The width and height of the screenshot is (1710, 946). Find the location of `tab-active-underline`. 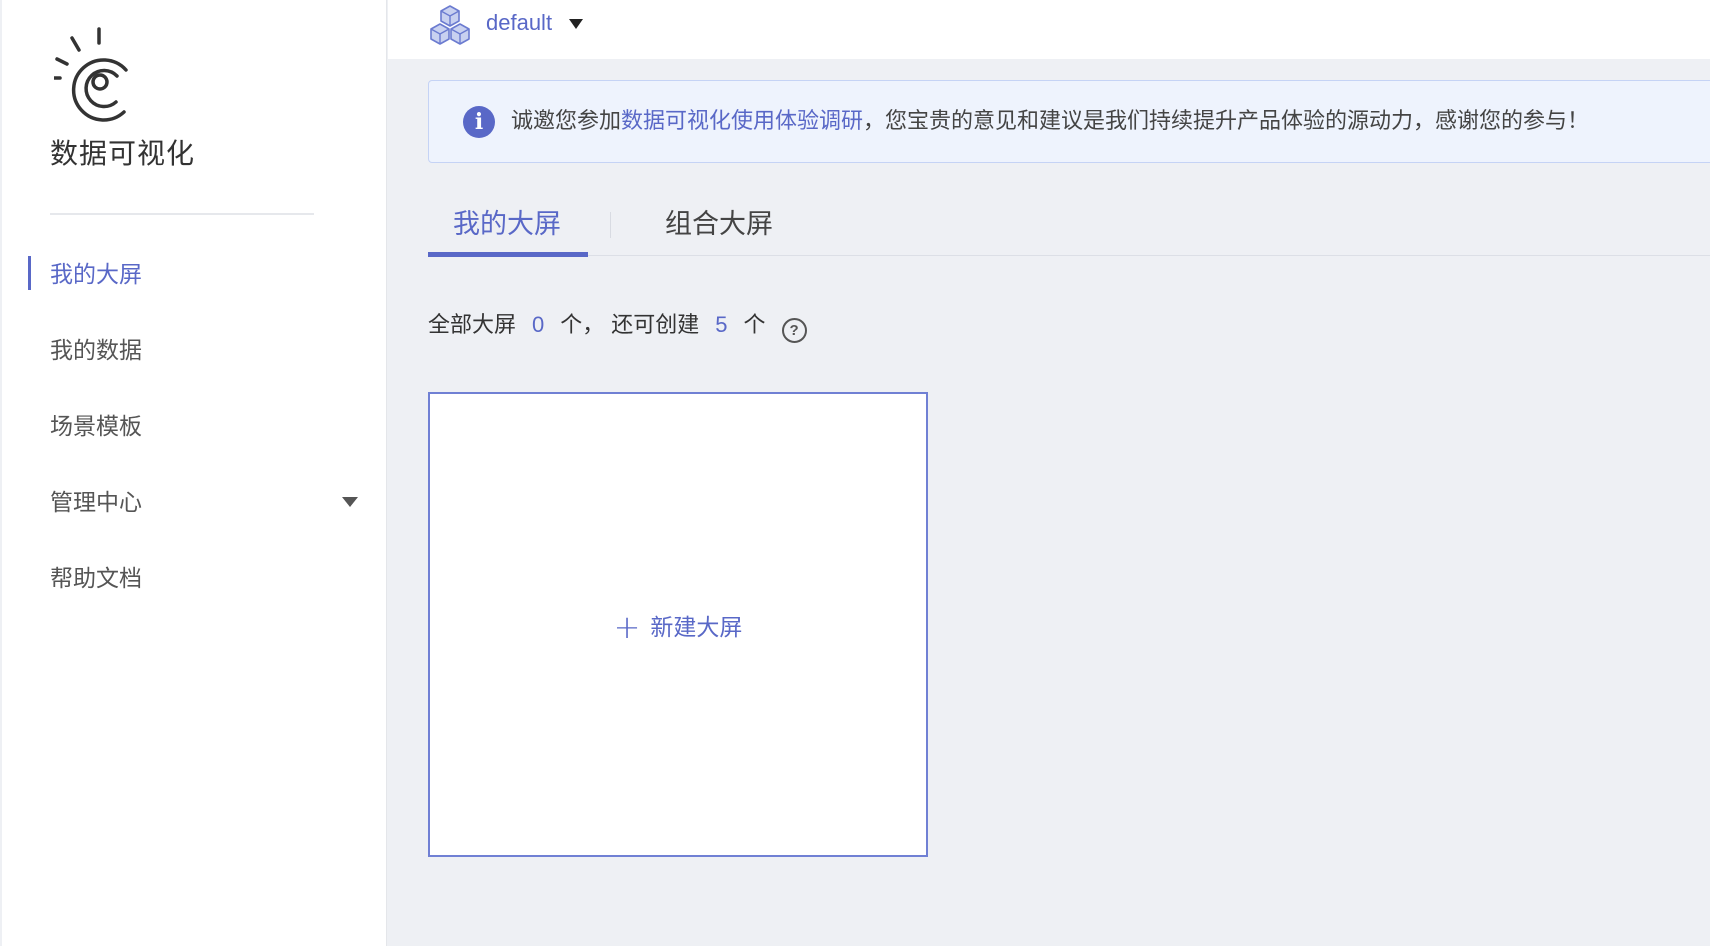

tab-active-underline is located at coordinates (508, 254).